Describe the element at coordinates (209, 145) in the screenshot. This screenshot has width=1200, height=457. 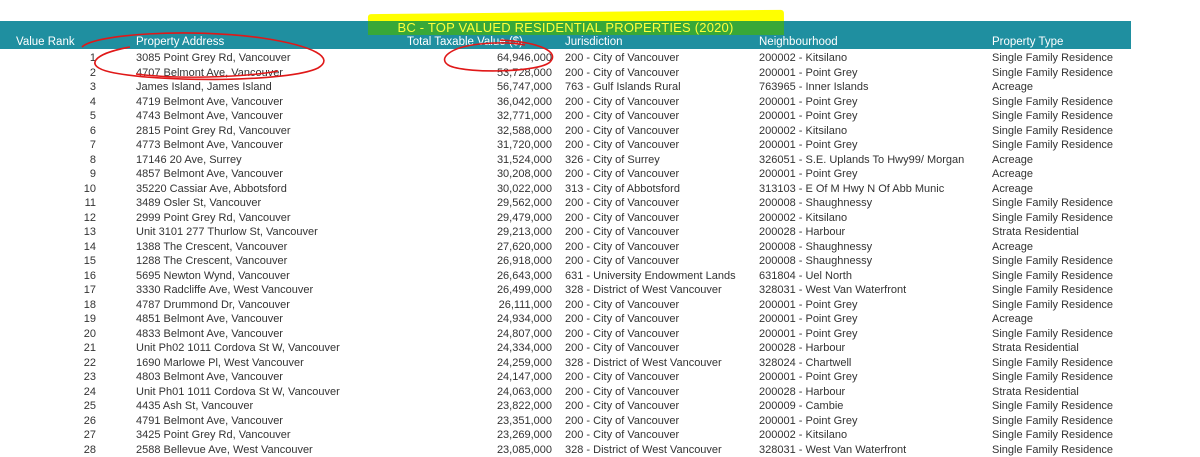
I see `cell-property-address: 4773 Belmont Ave, Vancouver` at that location.